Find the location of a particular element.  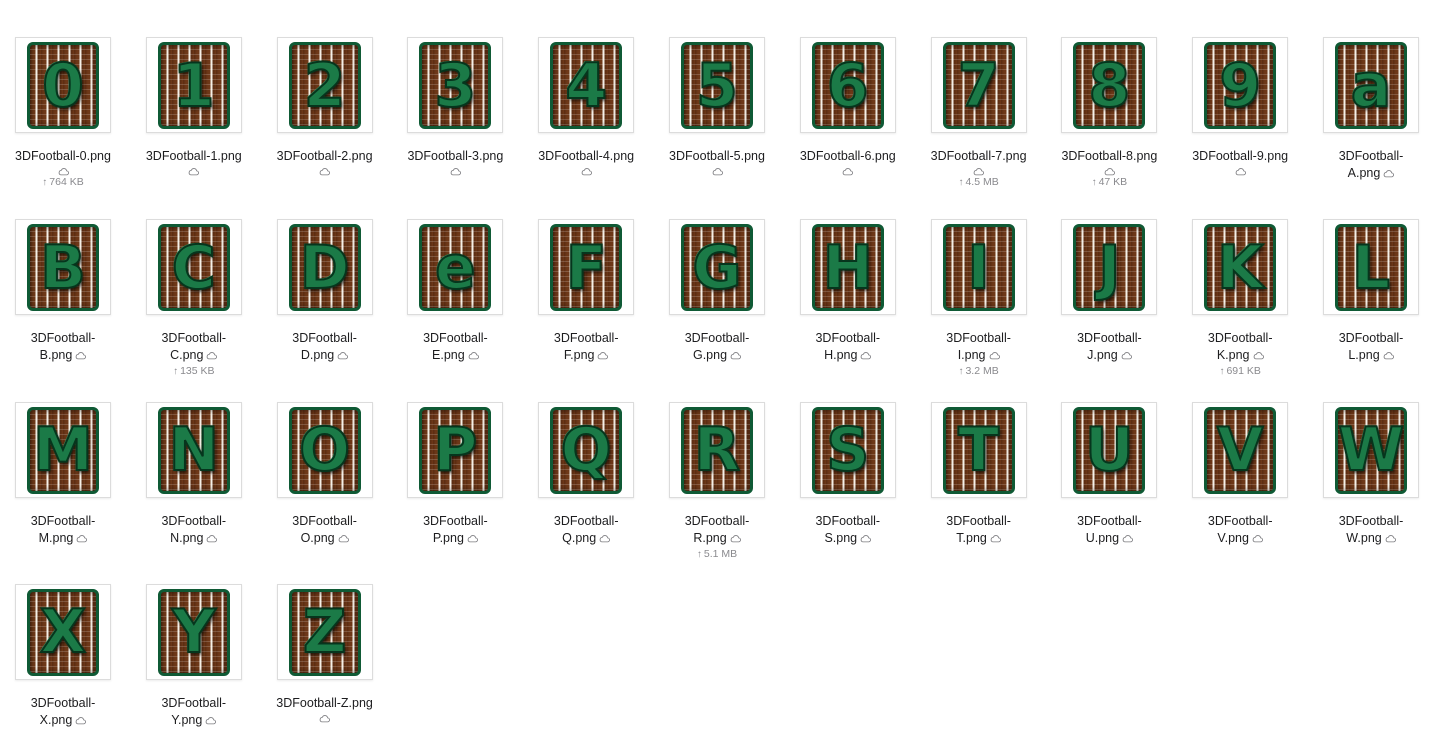

file-thumbnail: C is located at coordinates (193, 267).